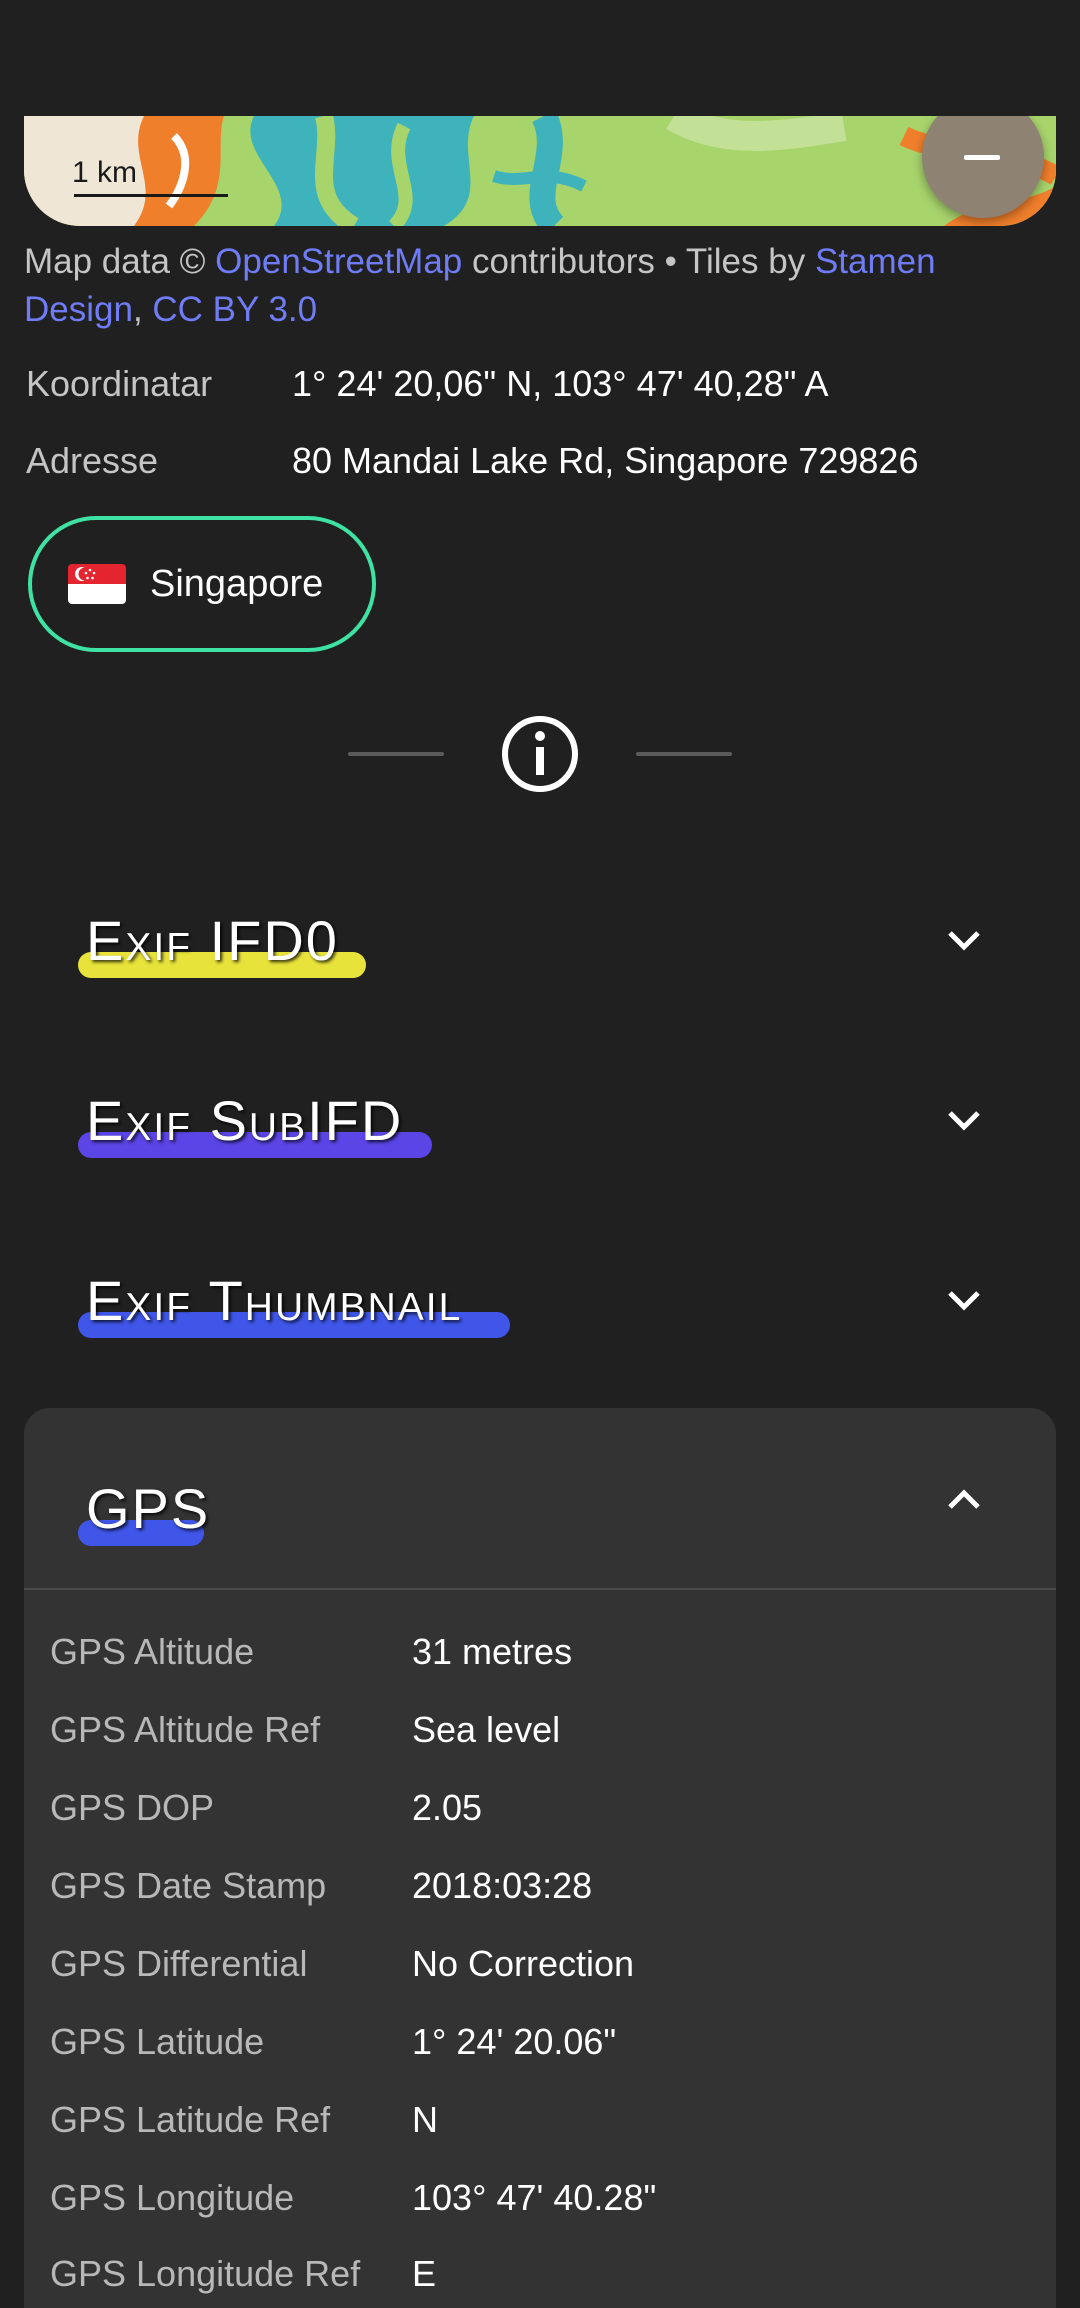 This screenshot has height=2308, width=1080. I want to click on gps-row-label: GPS Altitude, so click(152, 1651).